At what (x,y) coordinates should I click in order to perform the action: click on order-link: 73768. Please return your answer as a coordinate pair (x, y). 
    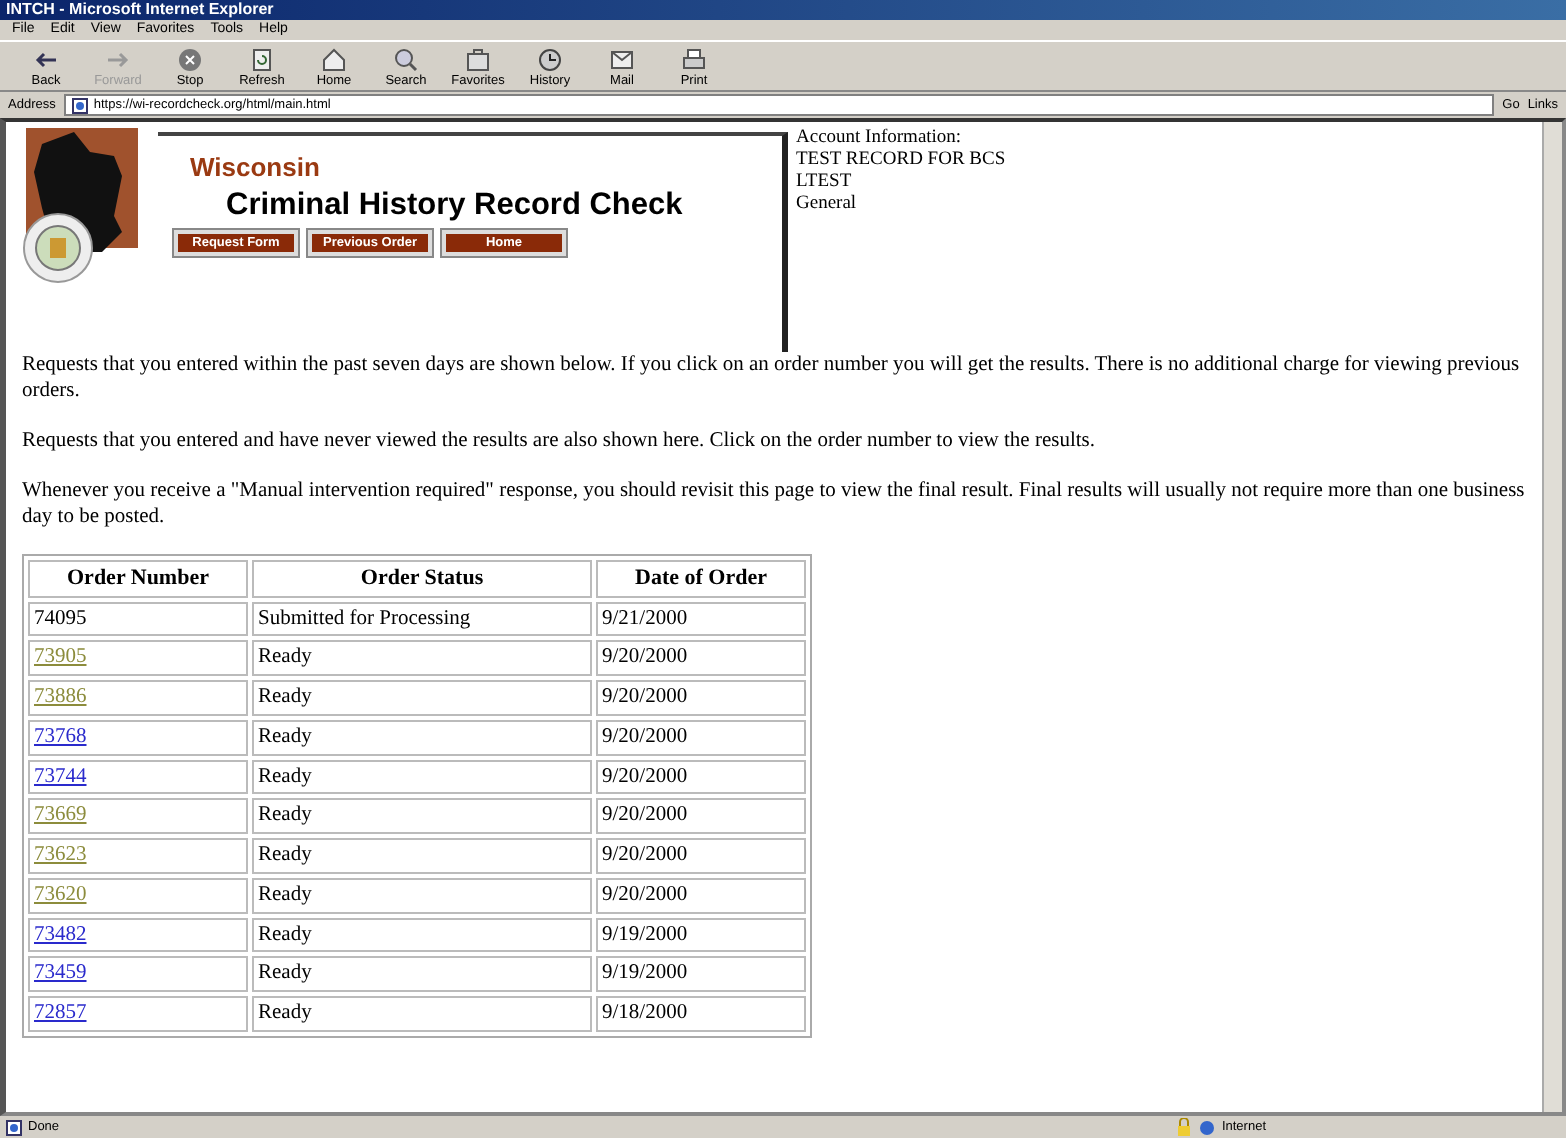
    Looking at the image, I should click on (60, 736).